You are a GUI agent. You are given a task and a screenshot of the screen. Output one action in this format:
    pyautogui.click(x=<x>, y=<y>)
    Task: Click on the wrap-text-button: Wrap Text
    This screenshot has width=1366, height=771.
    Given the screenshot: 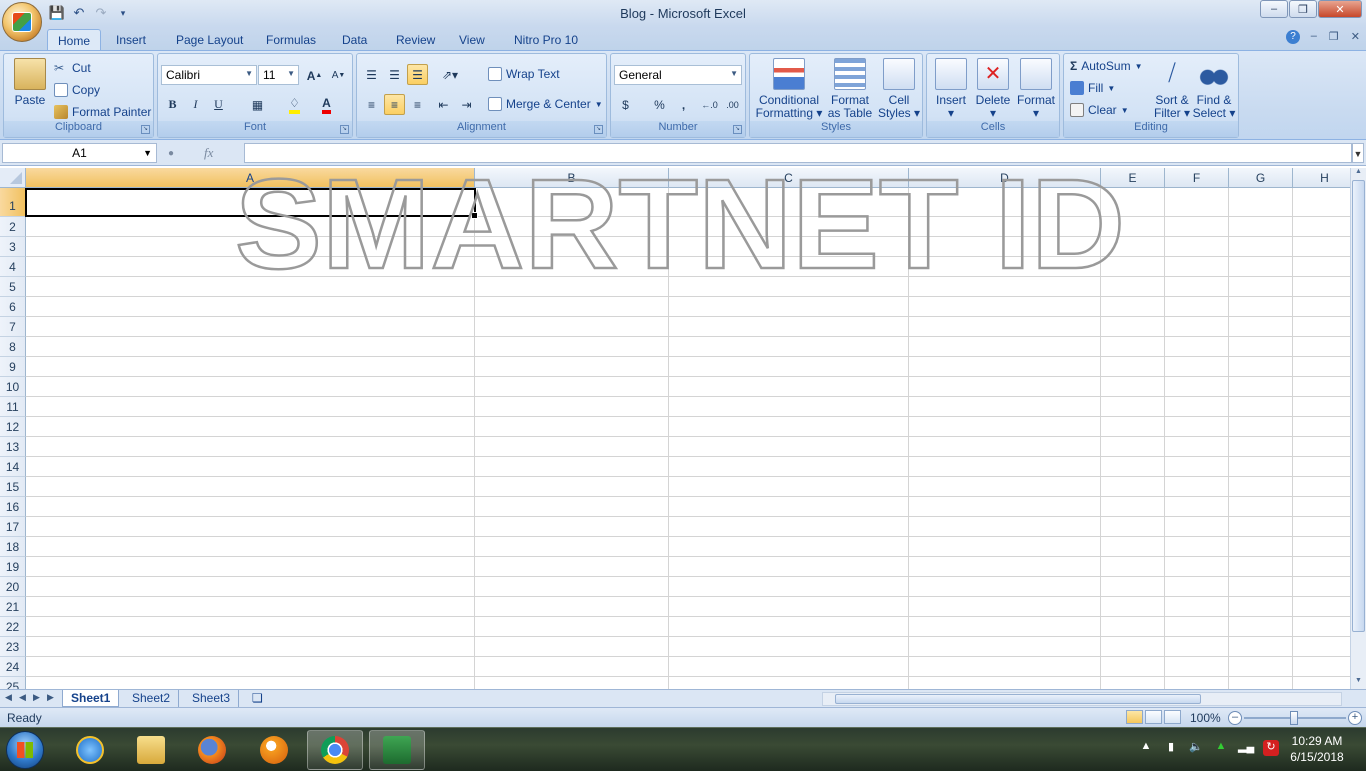 What is the action you would take?
    pyautogui.click(x=524, y=74)
    